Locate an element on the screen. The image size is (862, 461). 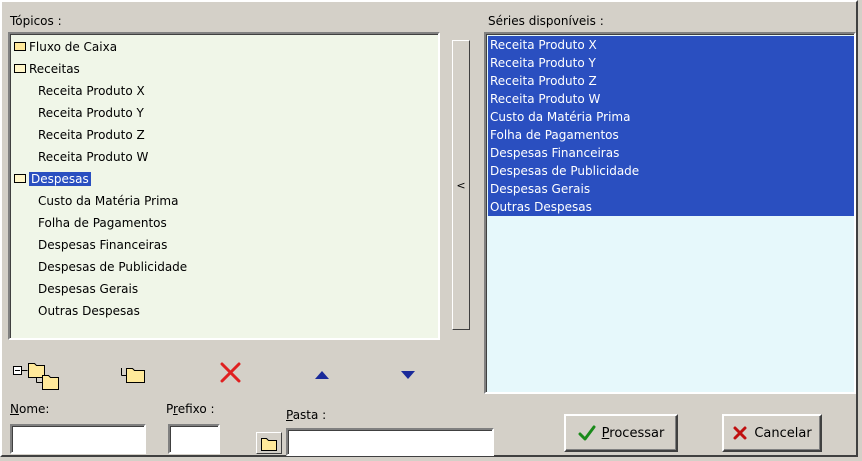
prefixo-label-text: efixo : is located at coordinates (196, 409).